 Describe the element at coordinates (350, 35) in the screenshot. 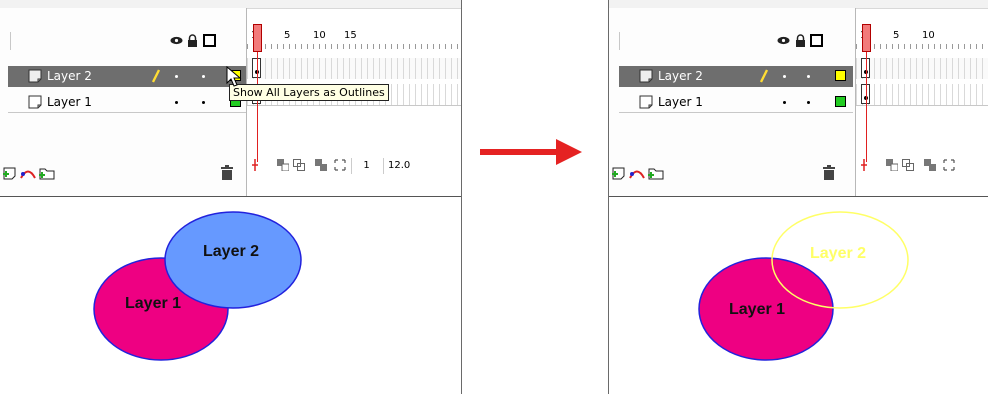

I see `frame-number-label: 15` at that location.